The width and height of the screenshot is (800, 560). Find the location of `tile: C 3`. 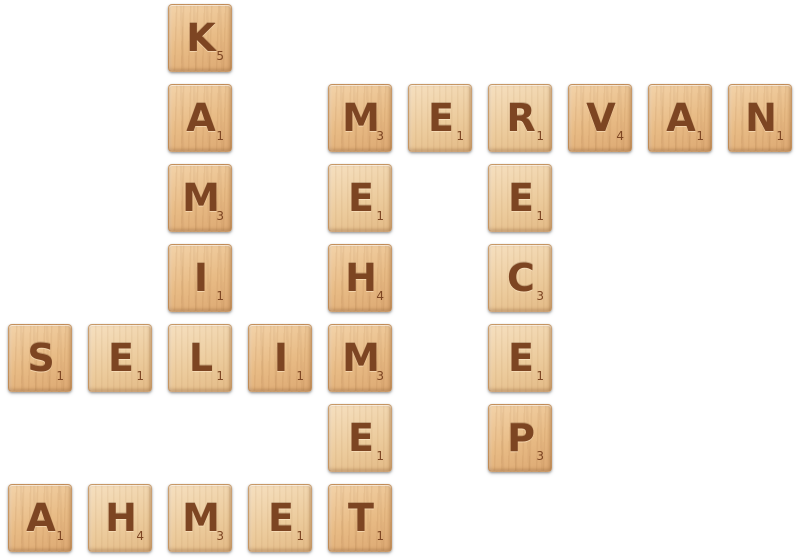

tile: C 3 is located at coordinates (520, 278).